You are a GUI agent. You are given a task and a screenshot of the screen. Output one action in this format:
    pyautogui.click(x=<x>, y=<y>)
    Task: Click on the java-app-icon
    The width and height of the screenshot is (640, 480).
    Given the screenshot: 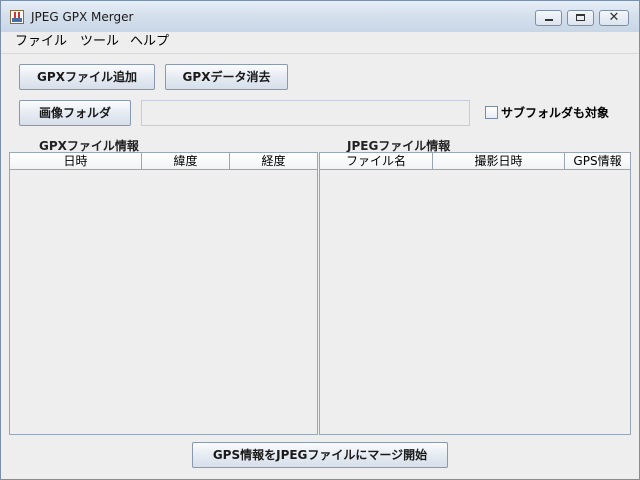 What is the action you would take?
    pyautogui.click(x=17, y=17)
    